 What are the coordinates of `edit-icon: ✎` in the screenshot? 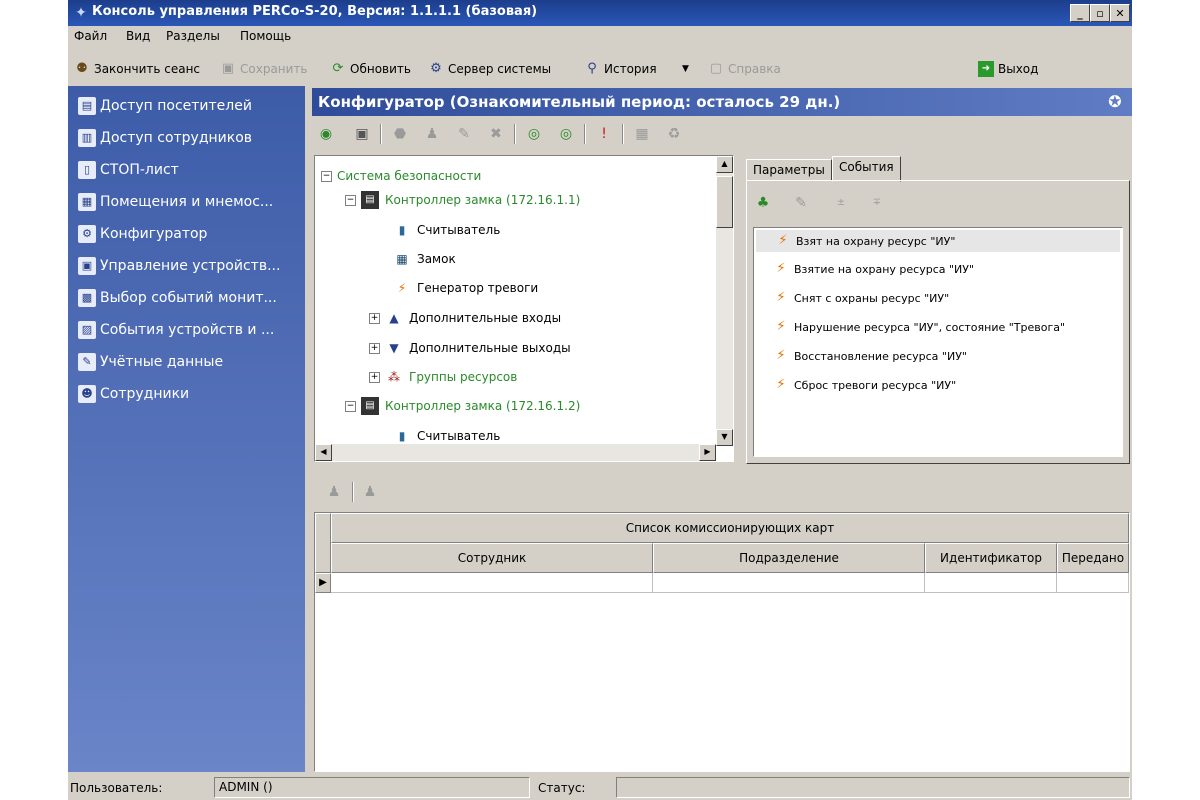 It's located at (464, 134).